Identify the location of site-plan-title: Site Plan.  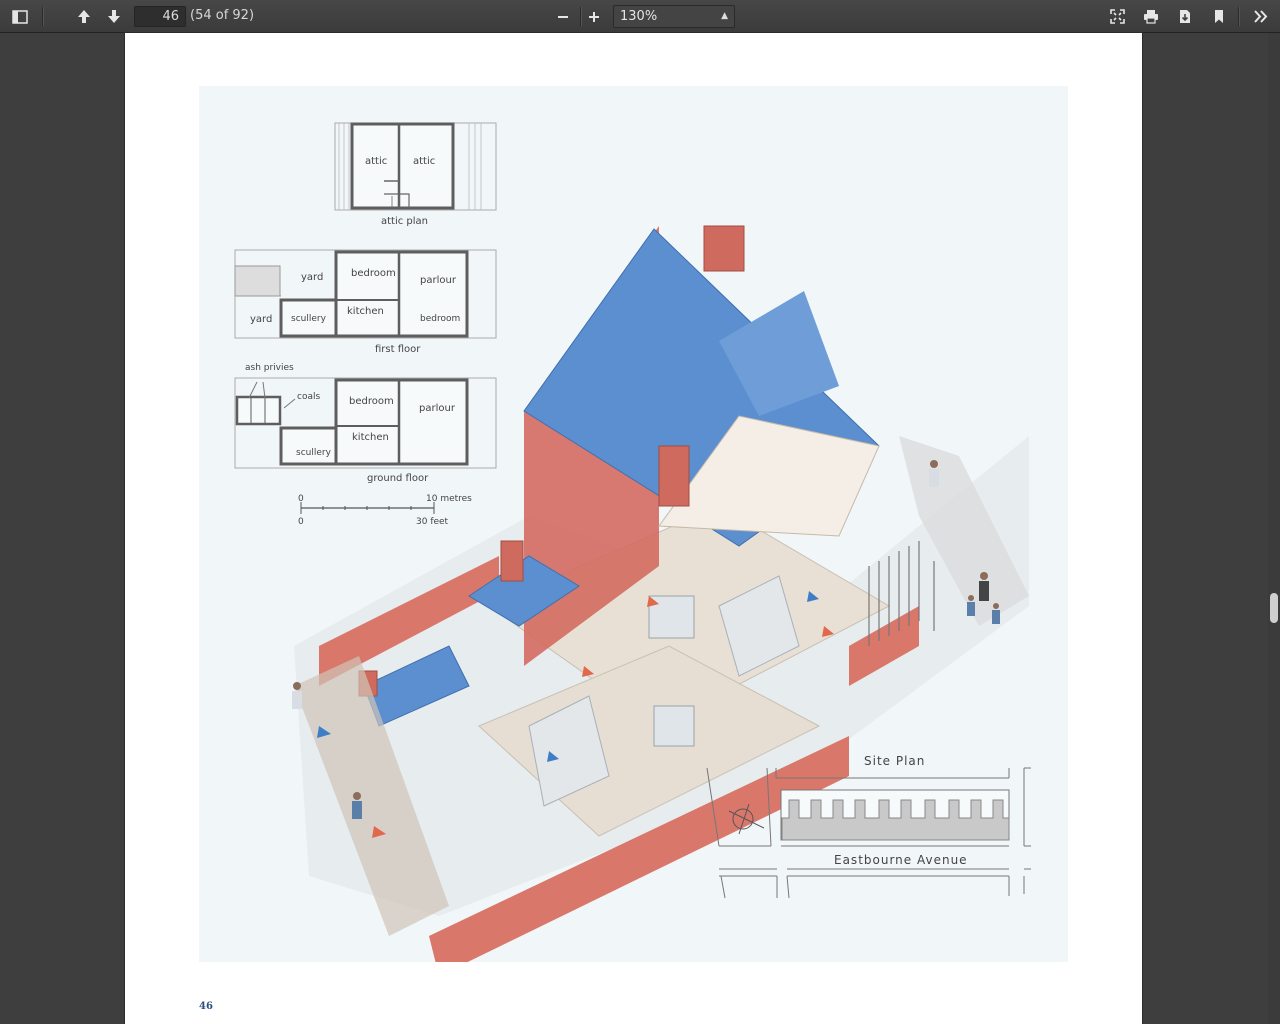
(894, 761).